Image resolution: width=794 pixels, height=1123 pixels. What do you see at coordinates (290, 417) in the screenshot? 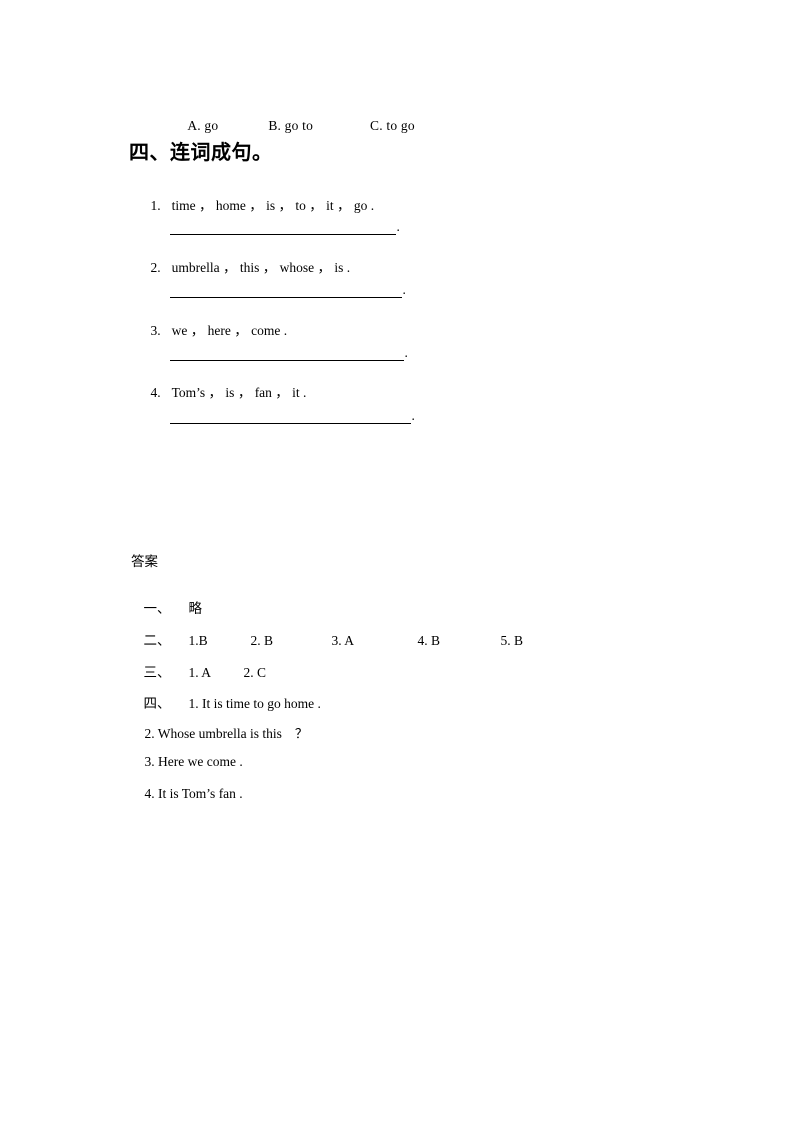
I see `answer-blank-4-line` at bounding box center [290, 417].